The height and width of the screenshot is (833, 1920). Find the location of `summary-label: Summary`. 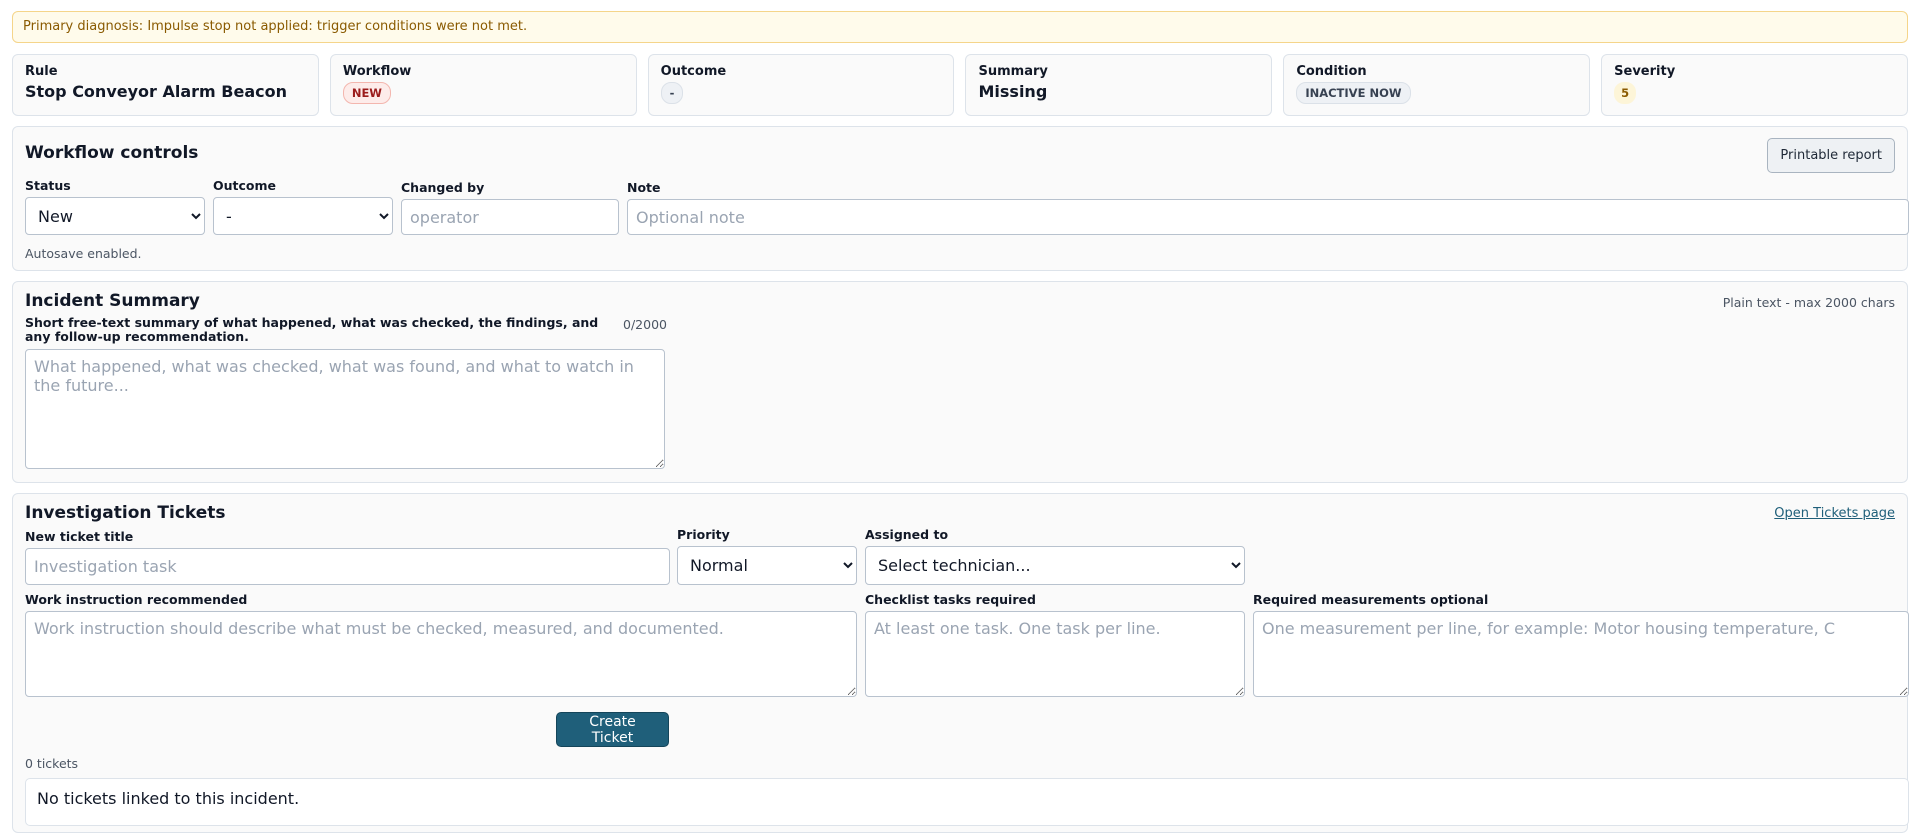

summary-label: Summary is located at coordinates (1013, 71).